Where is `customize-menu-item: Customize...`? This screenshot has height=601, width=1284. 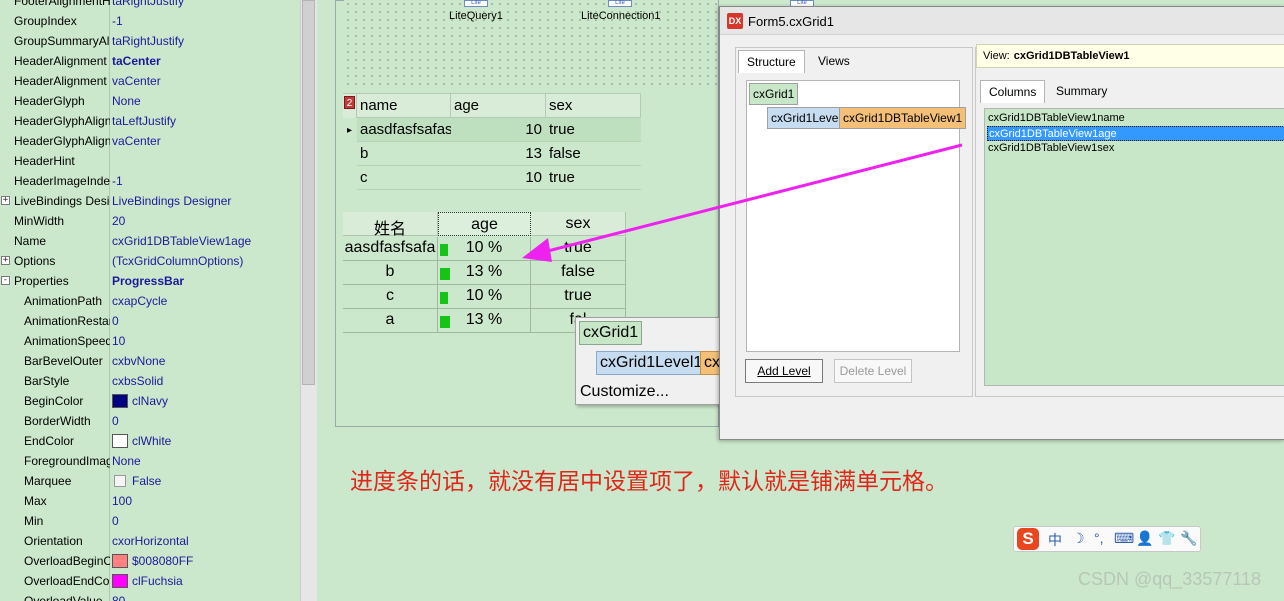
customize-menu-item: Customize... is located at coordinates (624, 392).